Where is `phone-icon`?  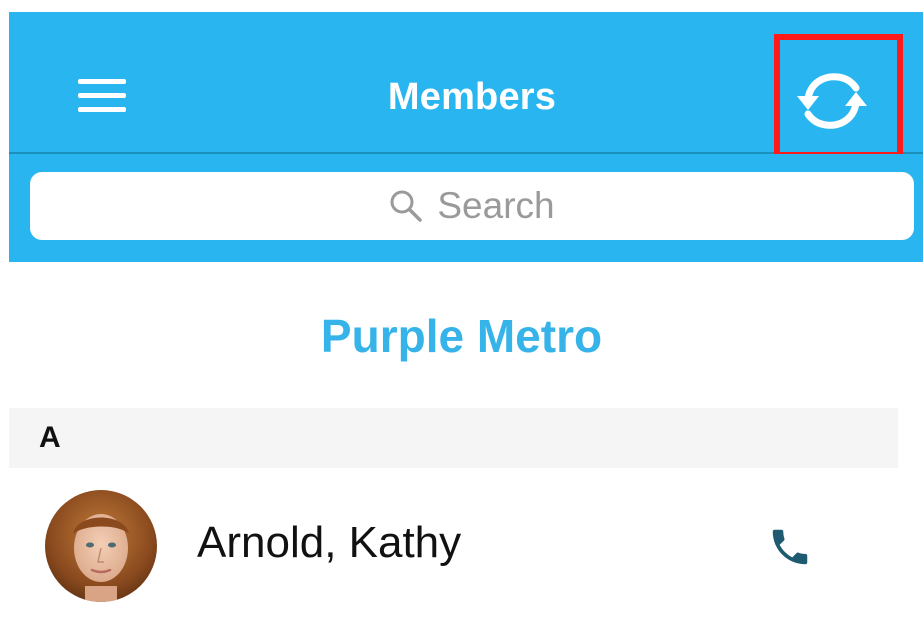 phone-icon is located at coordinates (790, 547).